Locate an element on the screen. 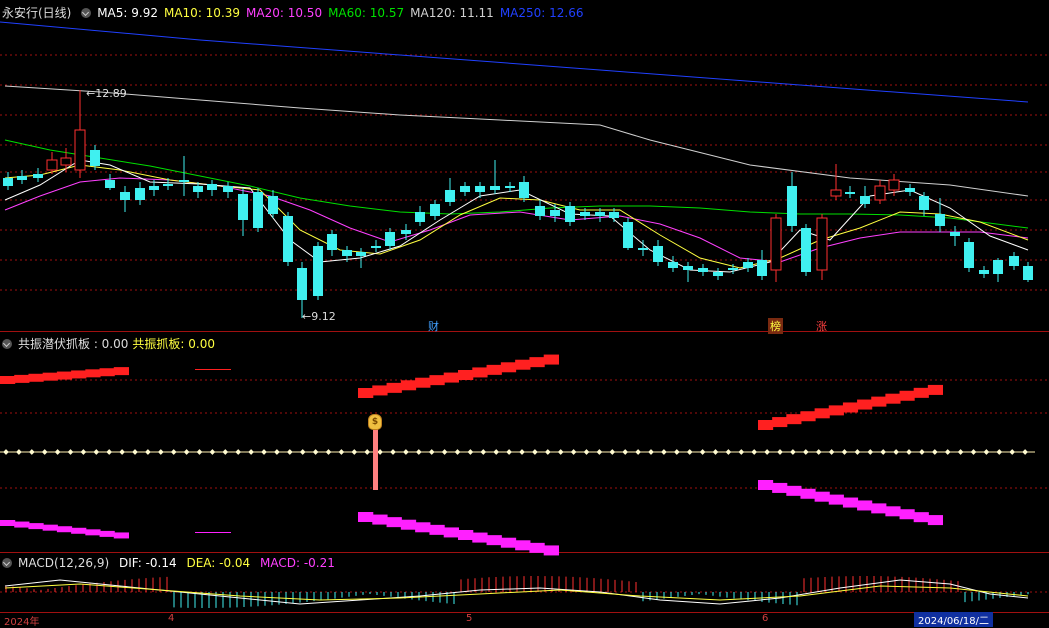  money-bag-icon: $ is located at coordinates (375, 422).